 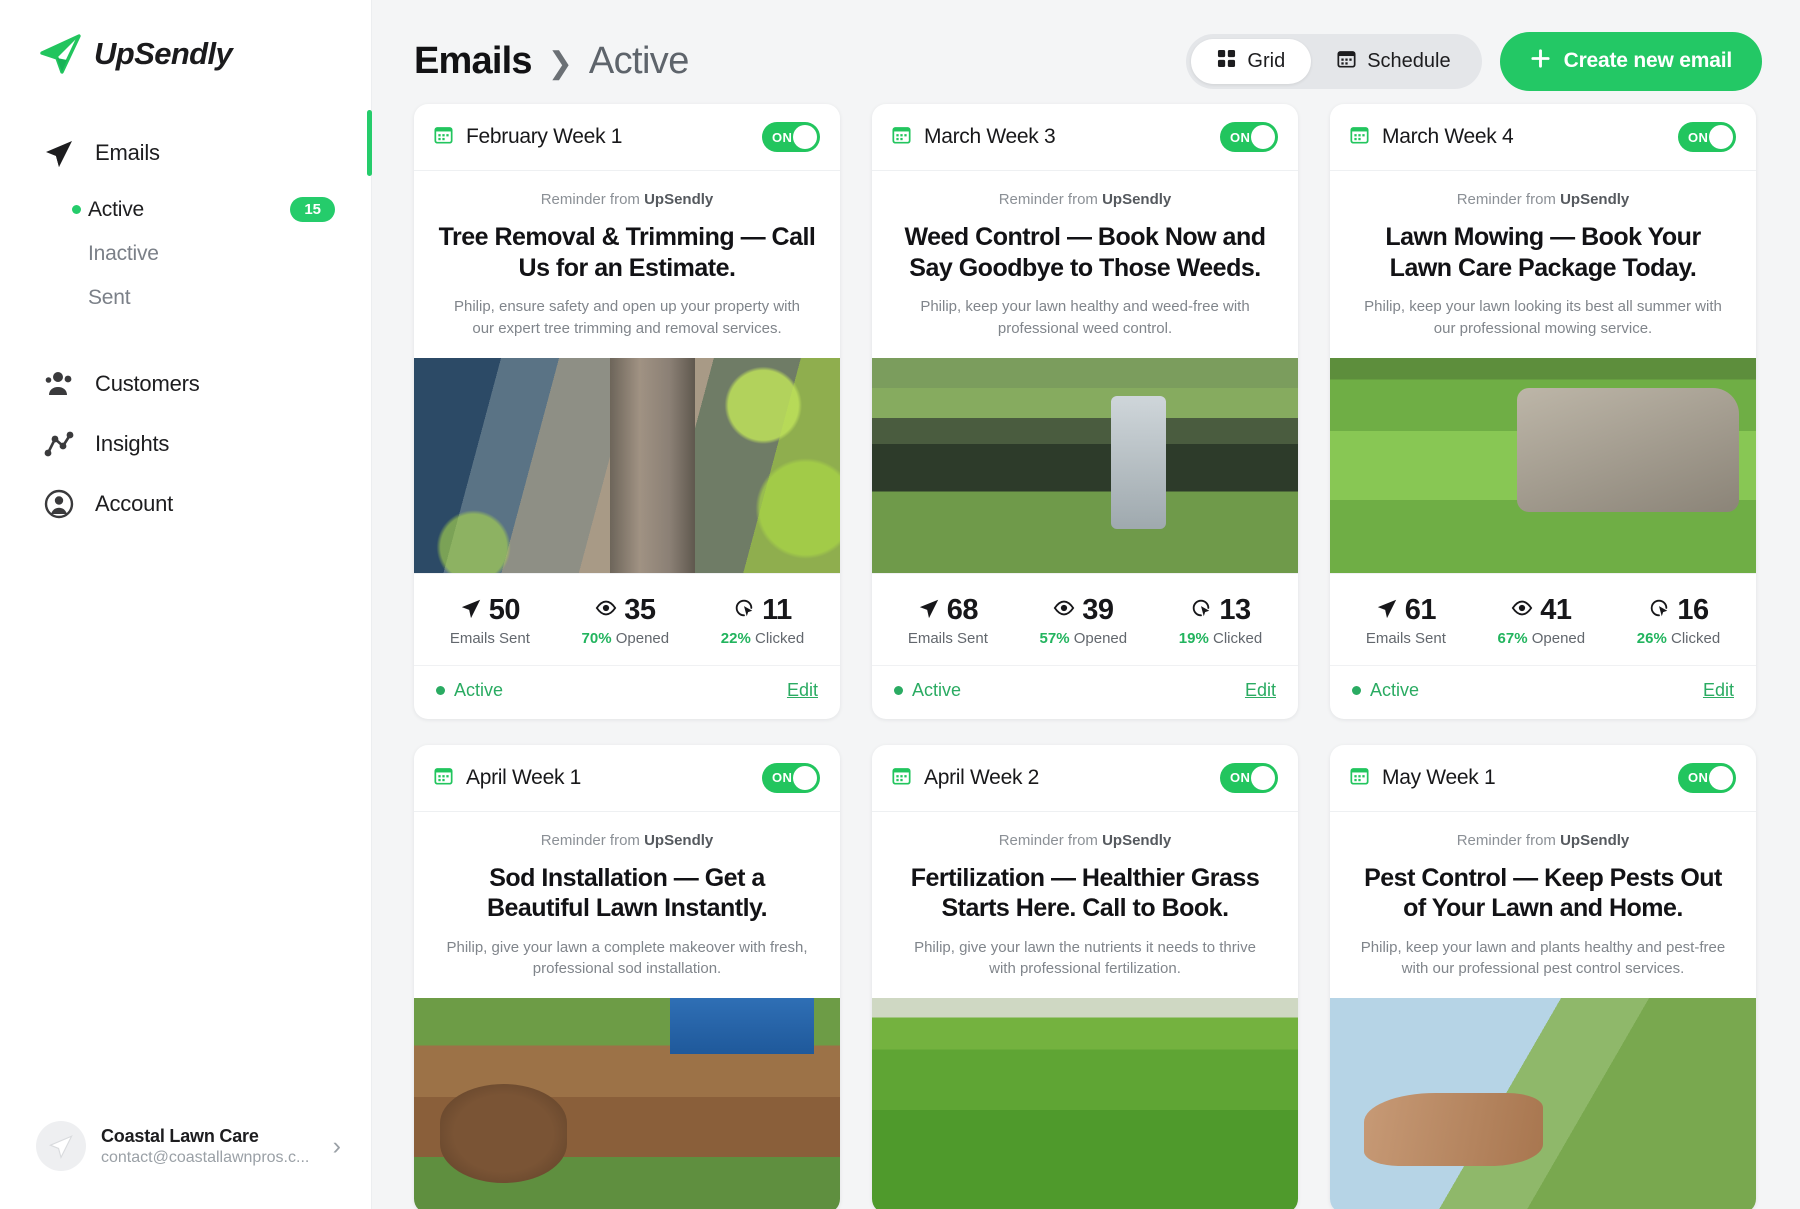 What do you see at coordinates (1448, 136) in the screenshot?
I see `card-week-label: March Week 4` at bounding box center [1448, 136].